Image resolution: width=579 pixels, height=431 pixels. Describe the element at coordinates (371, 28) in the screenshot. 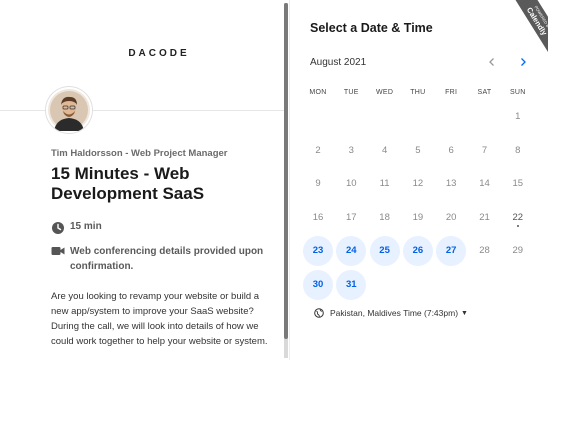

I see `picker-heading: Select a Date & Time` at that location.